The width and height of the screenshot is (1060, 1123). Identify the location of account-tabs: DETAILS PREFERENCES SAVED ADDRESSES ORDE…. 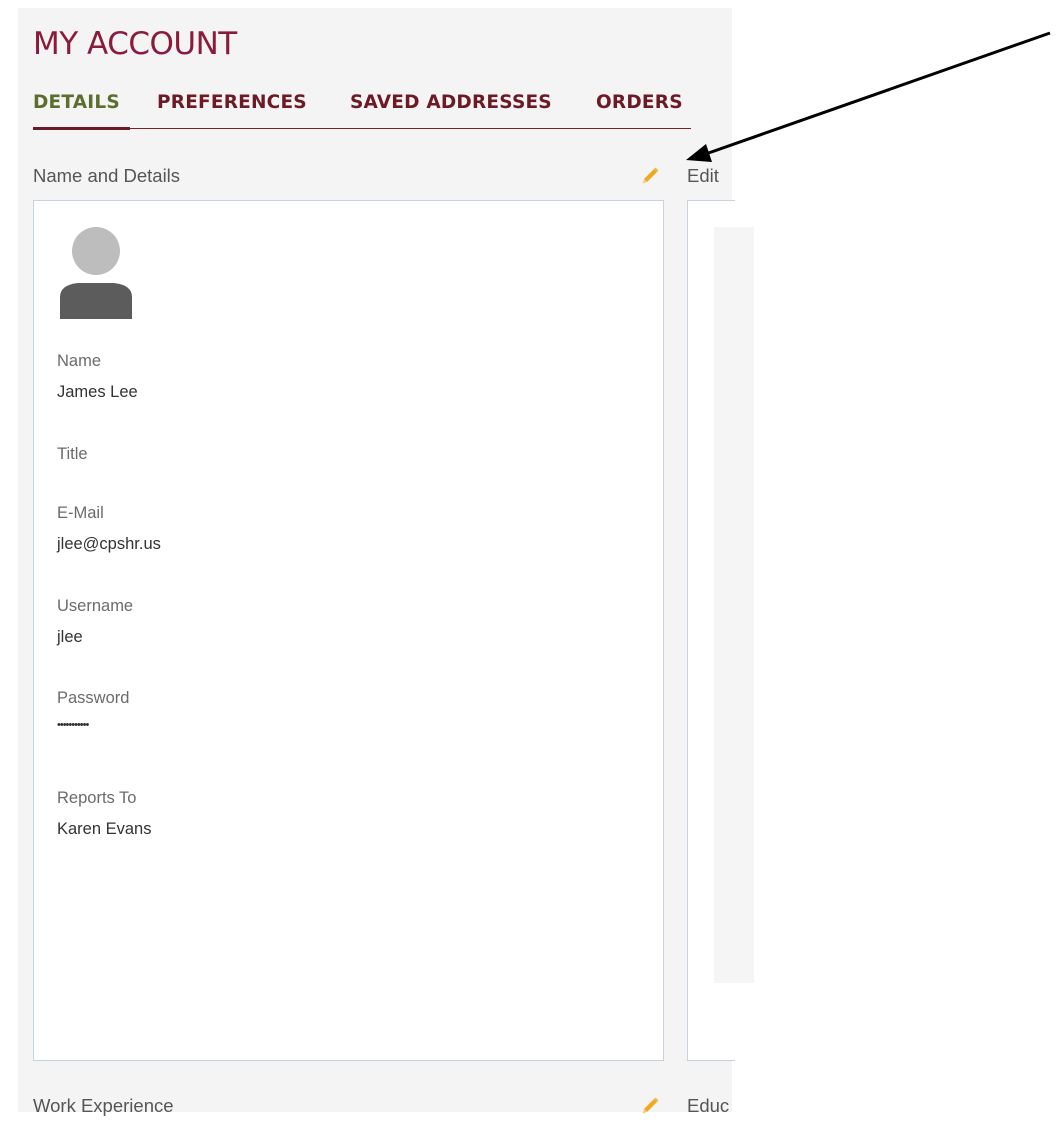
(362, 110).